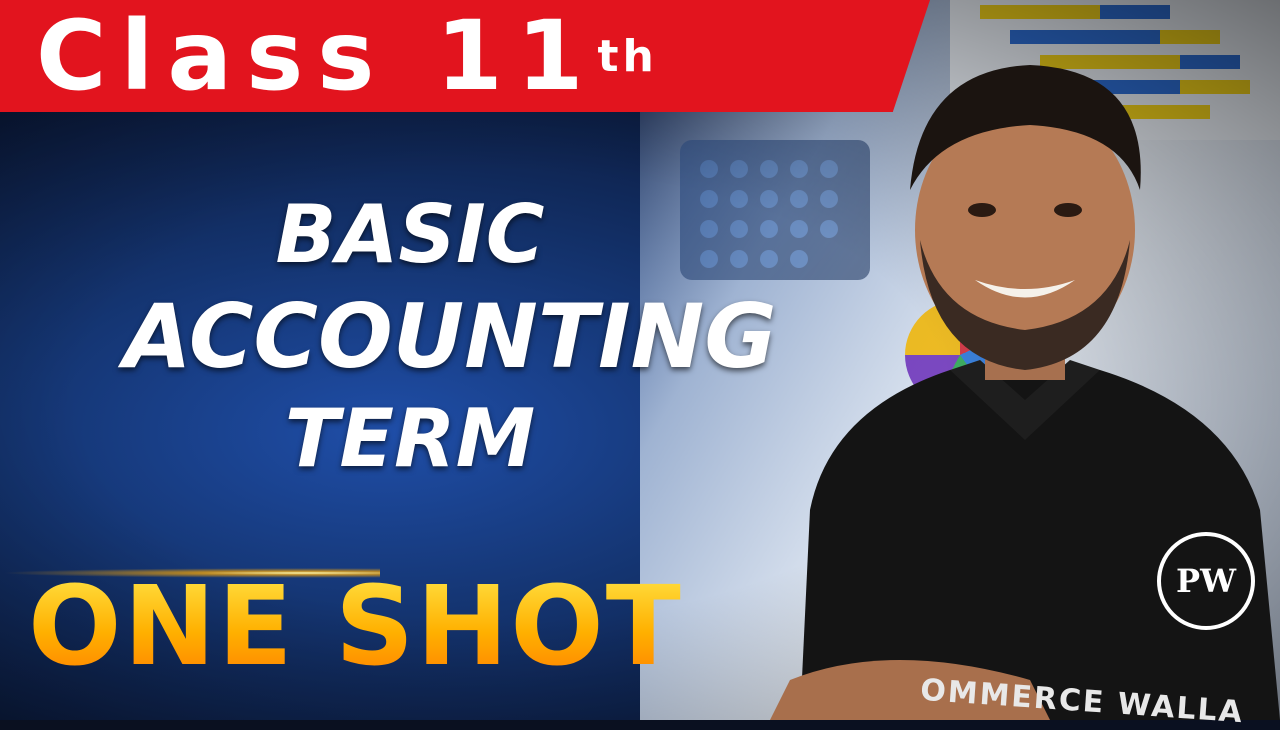 The image size is (1280, 730). What do you see at coordinates (410, 234) in the screenshot?
I see `topic-line-1: BASIC` at bounding box center [410, 234].